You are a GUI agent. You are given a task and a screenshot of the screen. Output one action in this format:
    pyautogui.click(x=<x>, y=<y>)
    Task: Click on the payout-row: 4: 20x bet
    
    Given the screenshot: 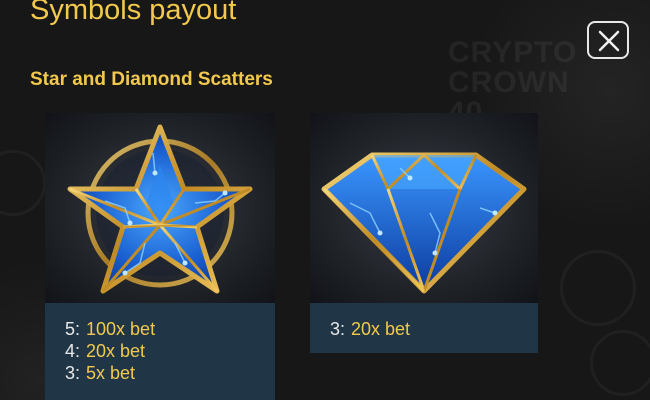 What is the action you would take?
    pyautogui.click(x=110, y=351)
    